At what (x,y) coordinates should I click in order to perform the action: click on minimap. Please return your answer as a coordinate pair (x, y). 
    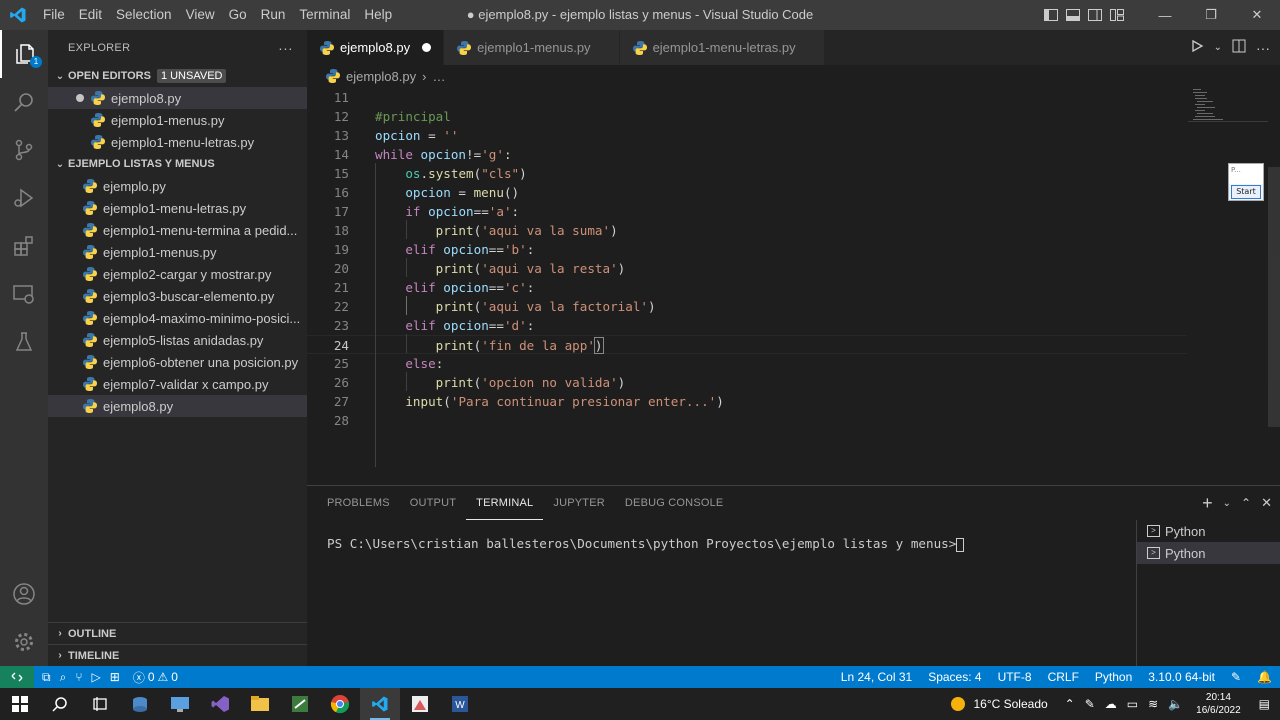
    Looking at the image, I should click on (1228, 286).